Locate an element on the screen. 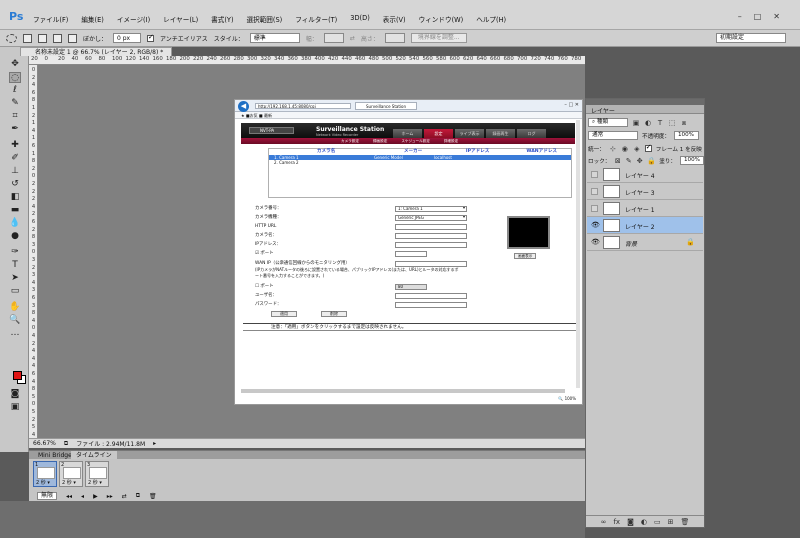  unify-position-icon: ⊹ is located at coordinates (613, 149).